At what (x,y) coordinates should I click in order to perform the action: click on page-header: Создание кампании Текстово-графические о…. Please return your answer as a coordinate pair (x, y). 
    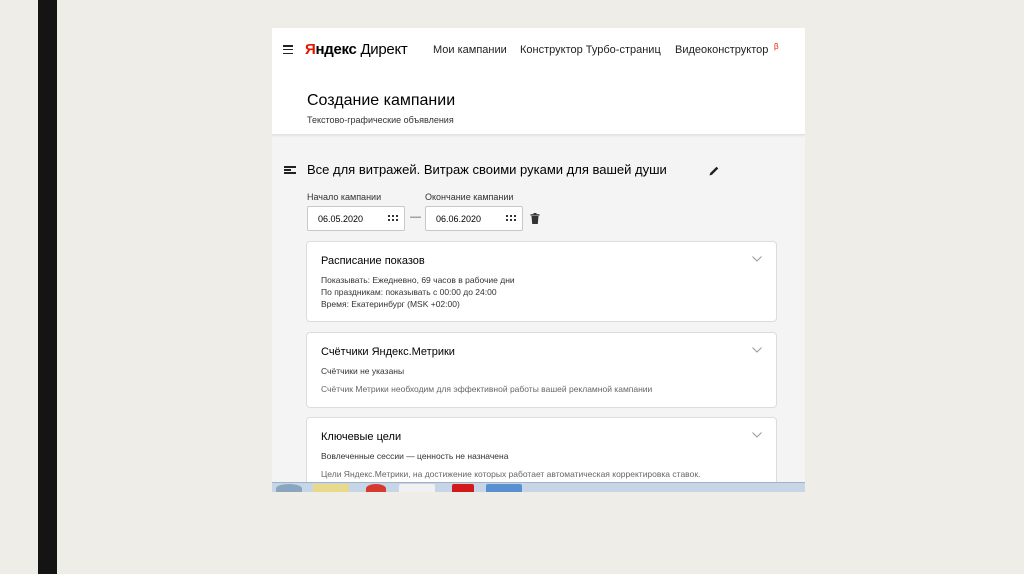
    Looking at the image, I should click on (538, 104).